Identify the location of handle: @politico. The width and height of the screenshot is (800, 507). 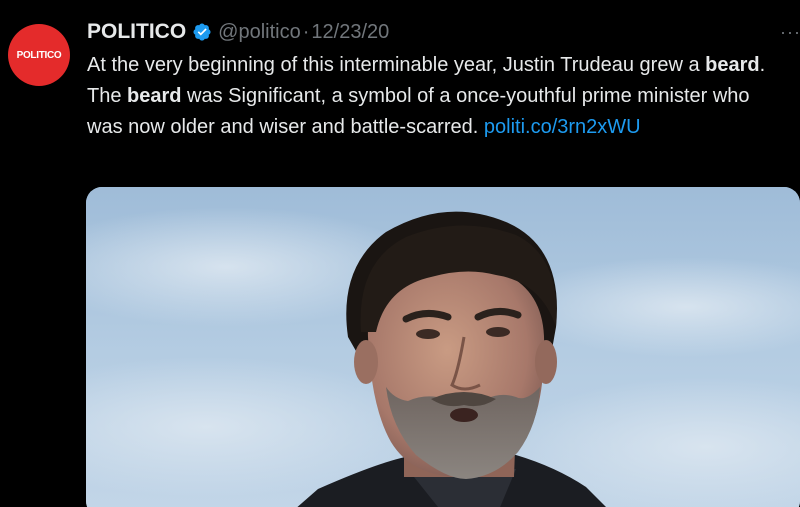
(259, 32).